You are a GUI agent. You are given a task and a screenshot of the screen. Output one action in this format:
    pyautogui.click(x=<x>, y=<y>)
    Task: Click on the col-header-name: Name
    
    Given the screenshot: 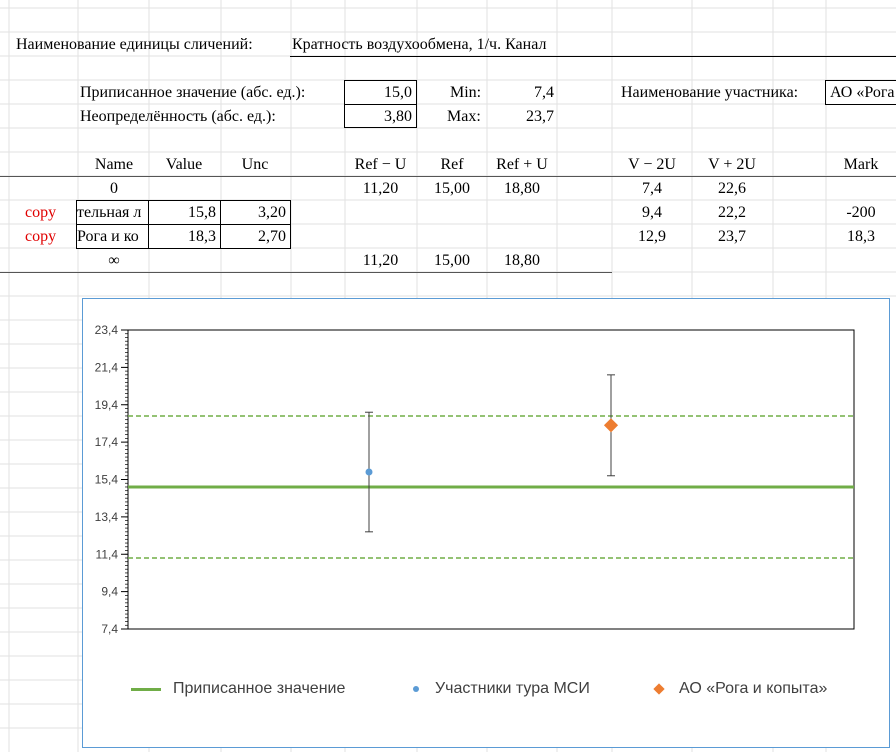 What is the action you would take?
    pyautogui.click(x=114, y=164)
    